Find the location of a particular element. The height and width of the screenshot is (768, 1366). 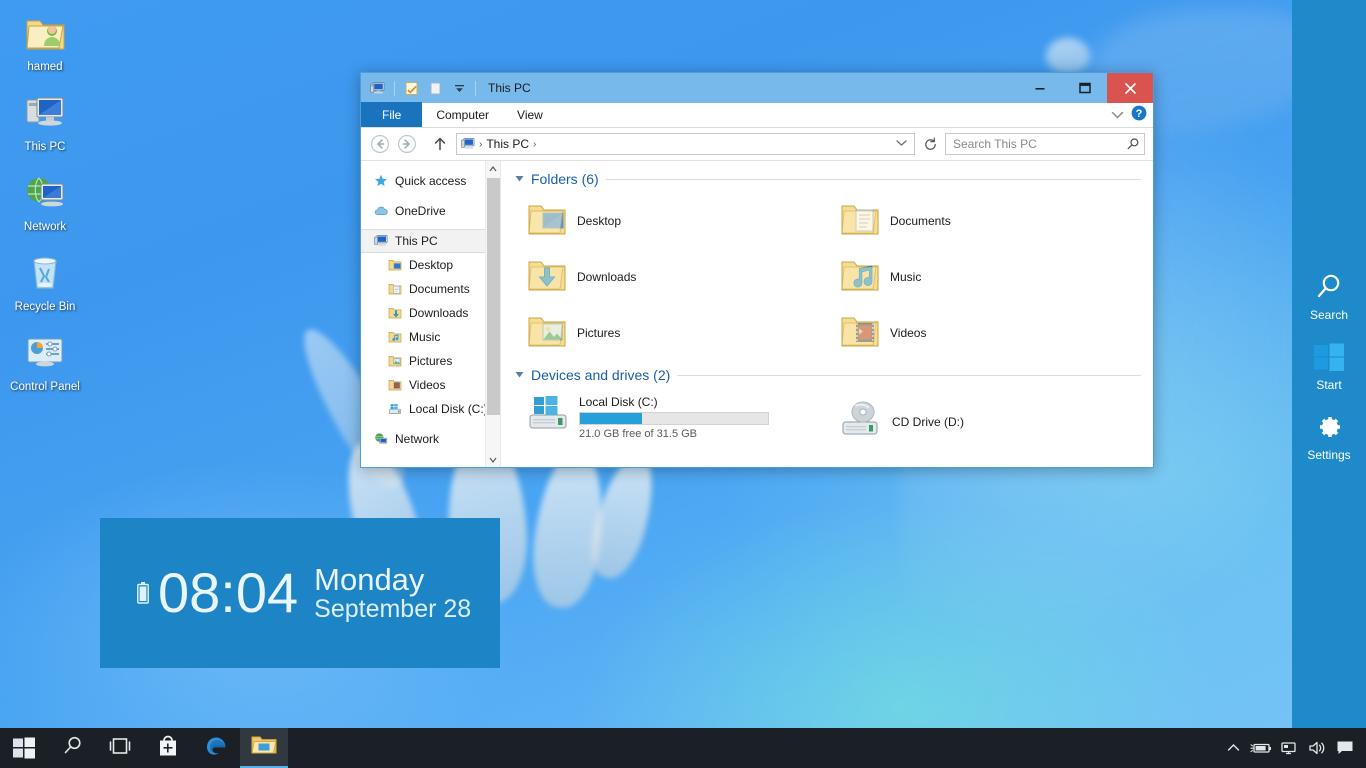

folder-tile-music: Music is located at coordinates (984, 277).